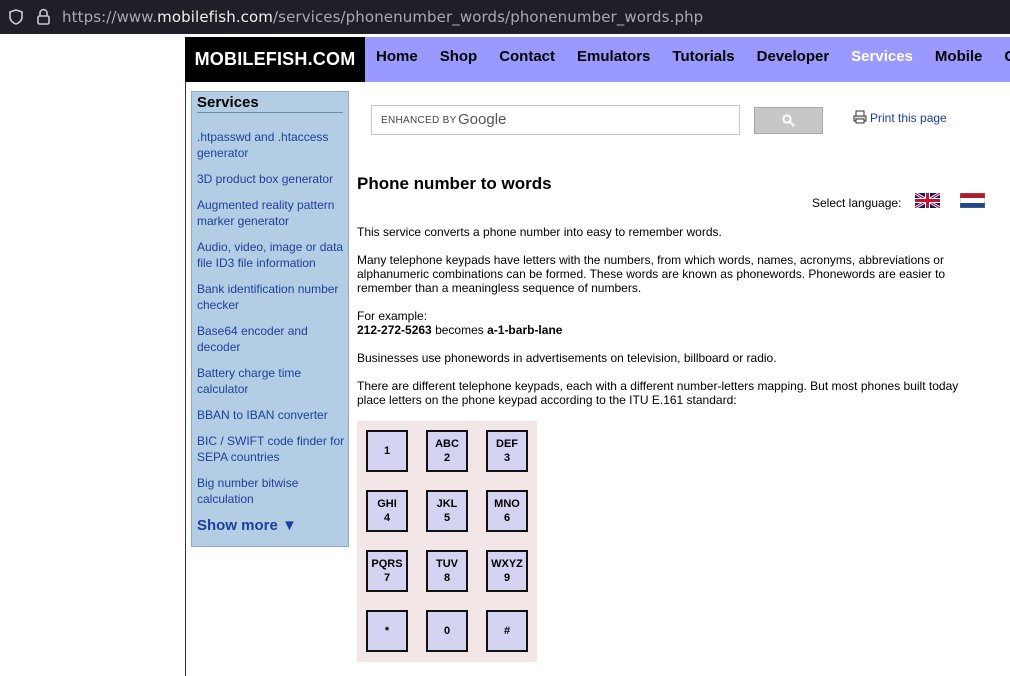 The image size is (1010, 676). What do you see at coordinates (857, 203) in the screenshot?
I see `select-language-label: Select language:` at bounding box center [857, 203].